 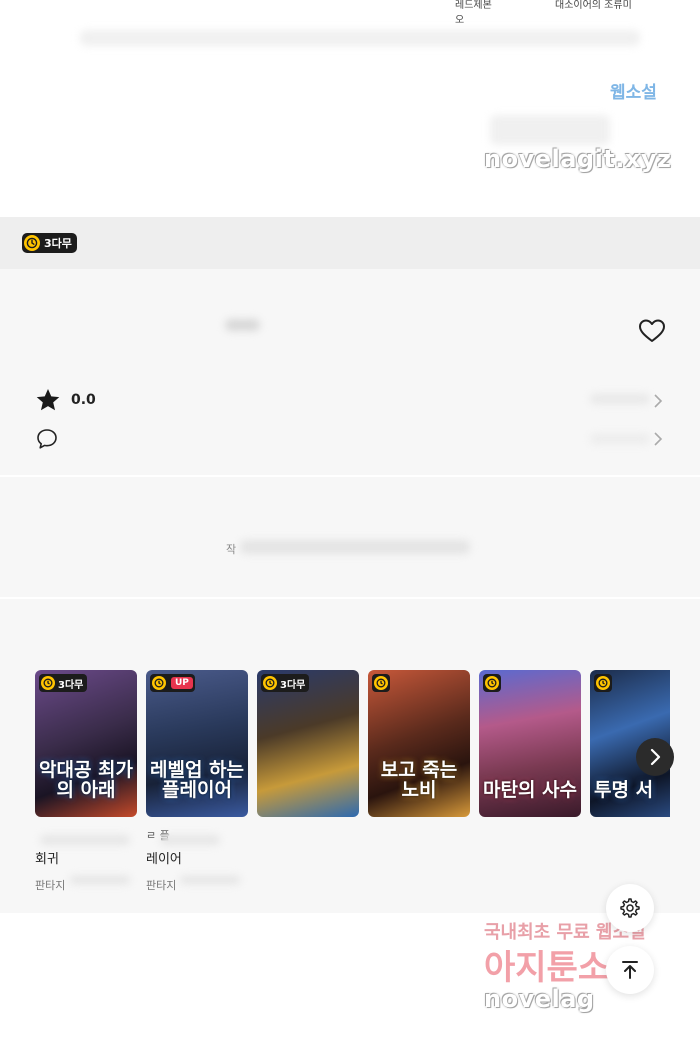 What do you see at coordinates (620, 439) in the screenshot?
I see `blurred-comment-detail` at bounding box center [620, 439].